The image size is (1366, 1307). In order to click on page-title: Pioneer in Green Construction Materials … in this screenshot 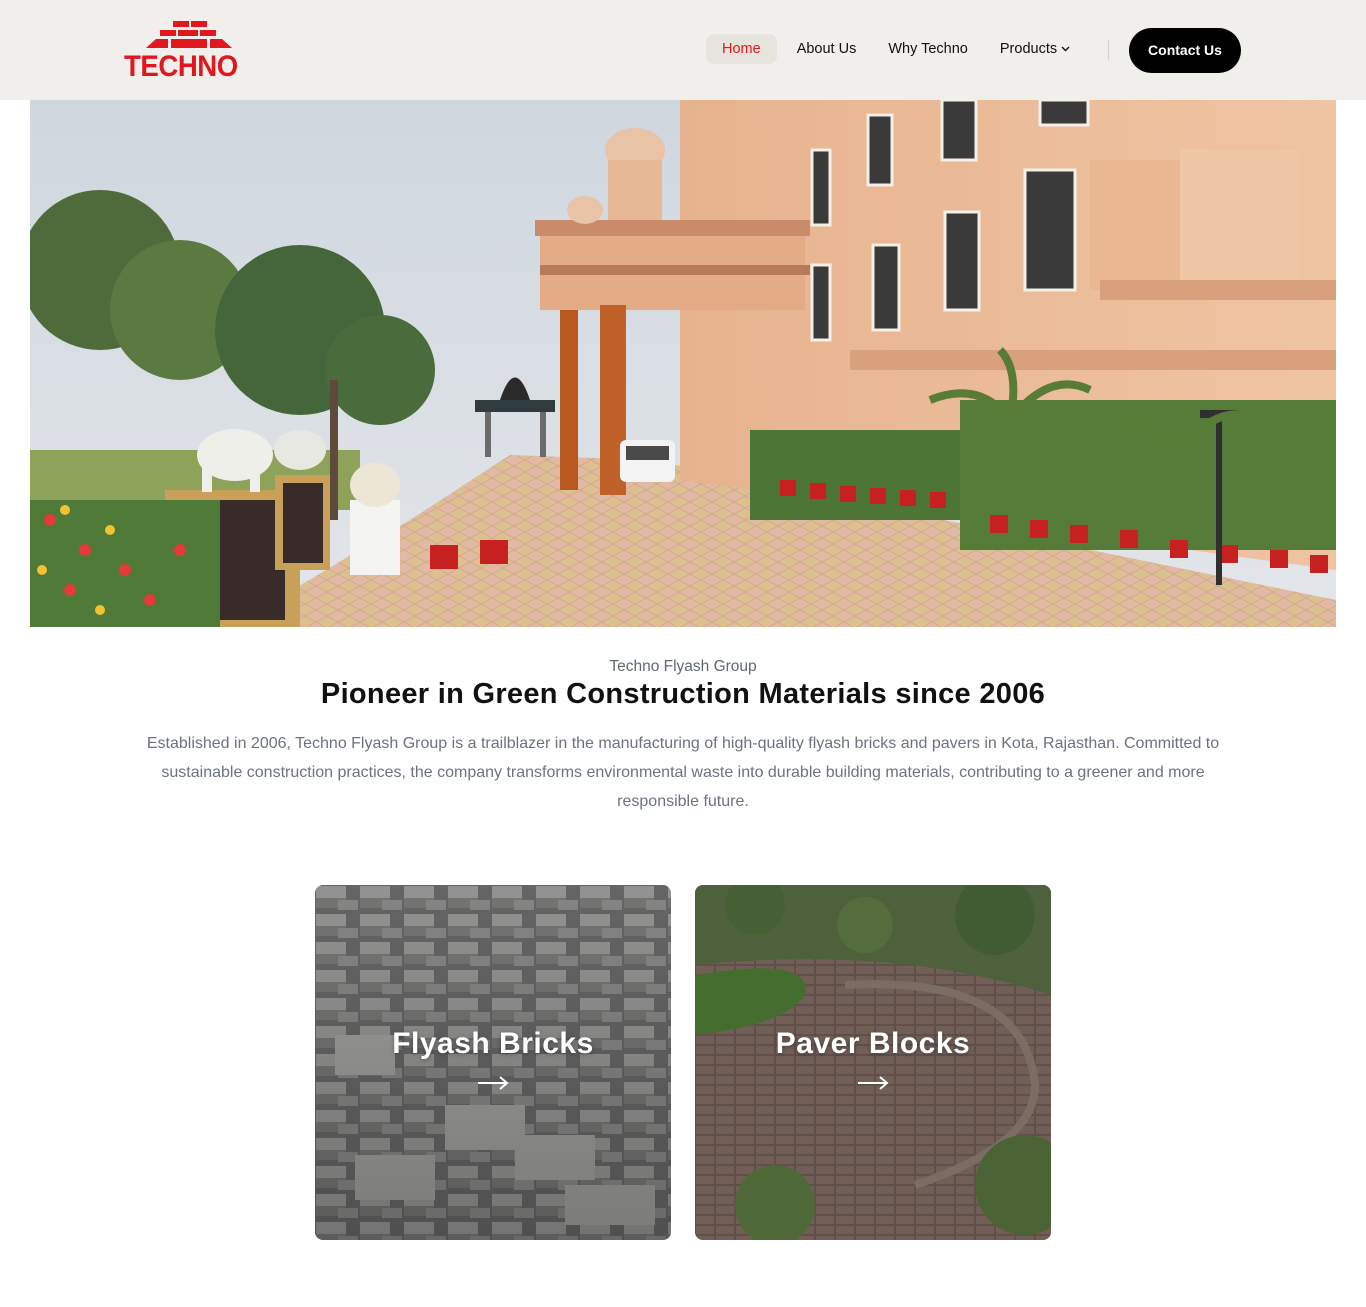, I will do `click(683, 694)`.